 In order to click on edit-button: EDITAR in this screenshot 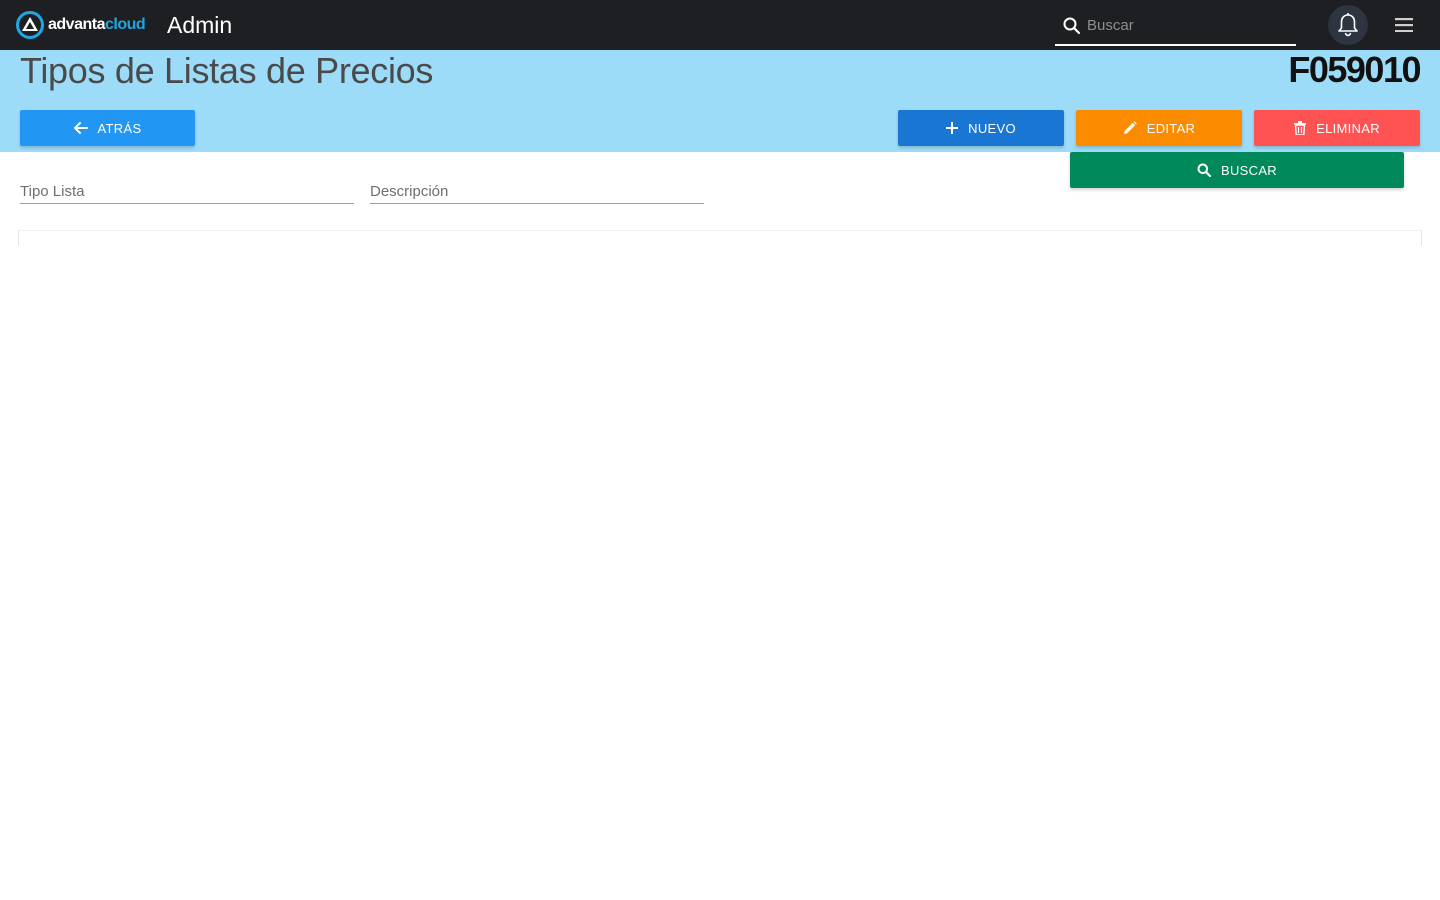, I will do `click(1159, 128)`.